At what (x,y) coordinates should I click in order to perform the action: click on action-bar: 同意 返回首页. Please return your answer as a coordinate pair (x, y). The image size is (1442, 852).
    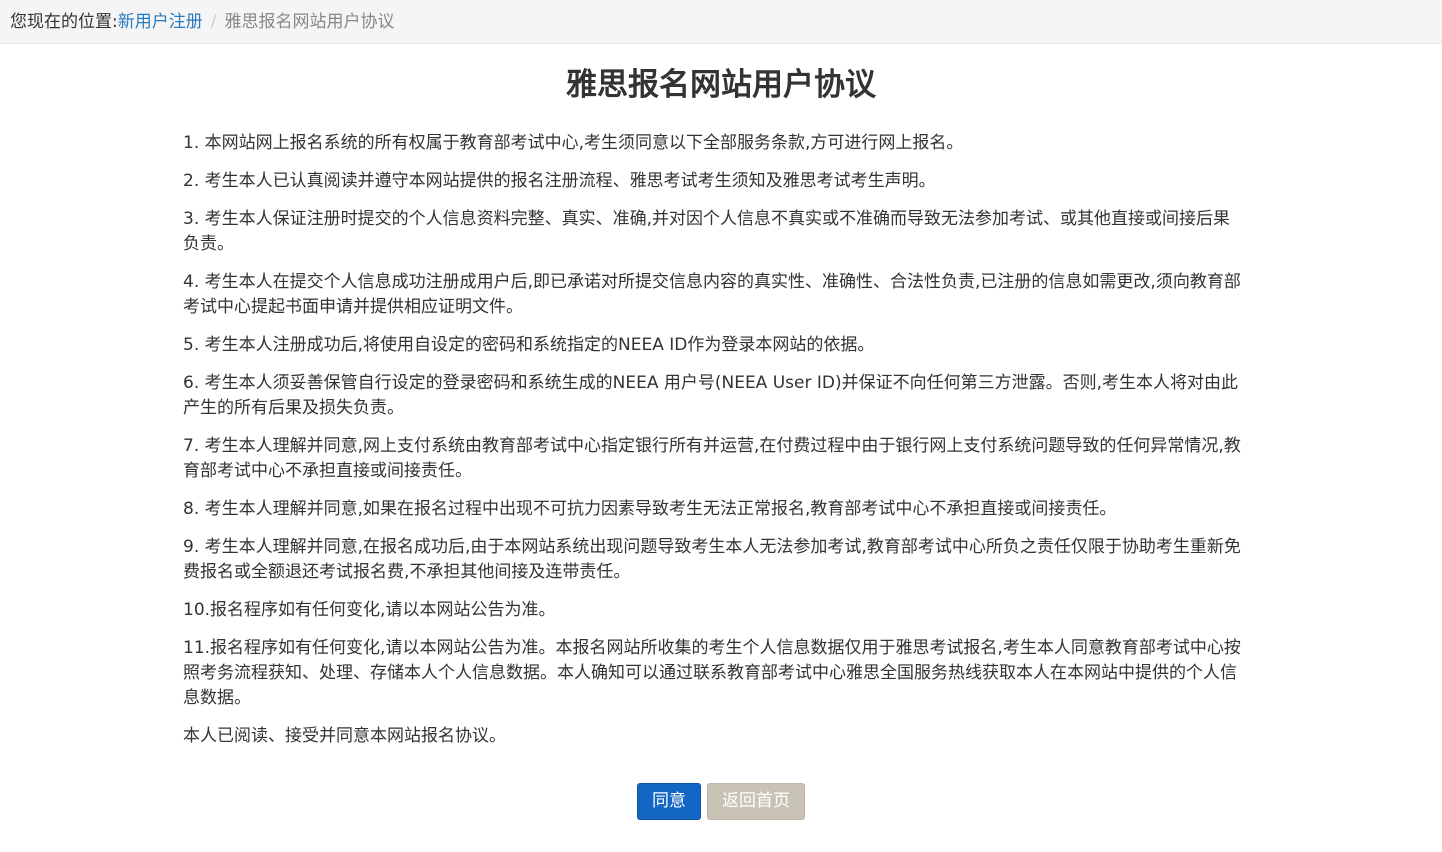
    Looking at the image, I should click on (721, 801).